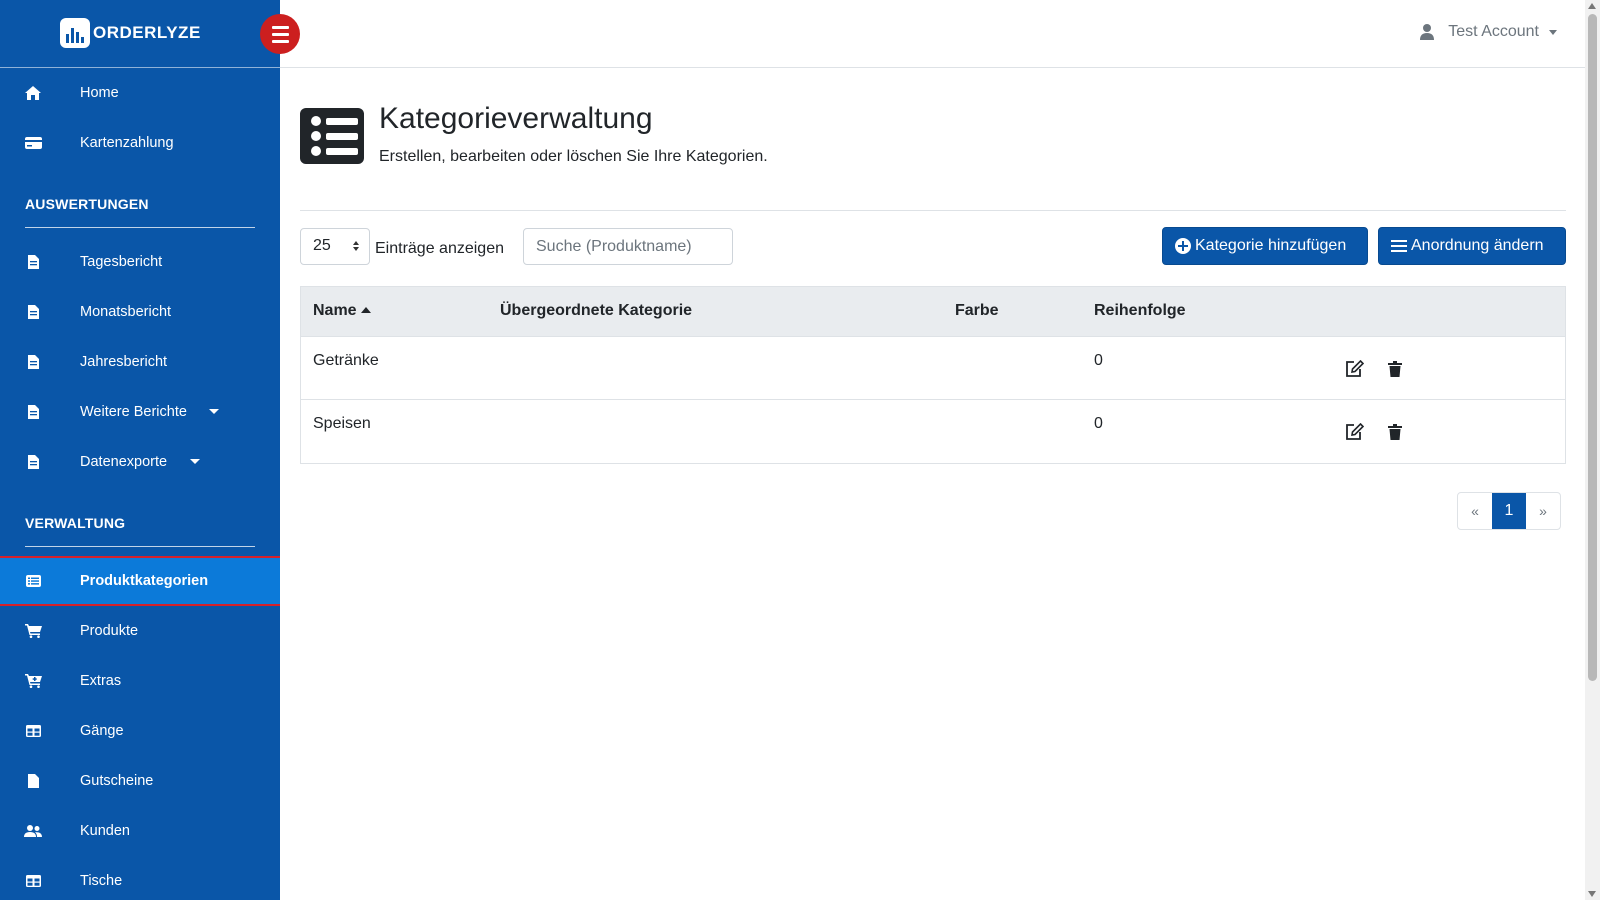 The image size is (1600, 900). What do you see at coordinates (33, 631) in the screenshot?
I see `cart-icon` at bounding box center [33, 631].